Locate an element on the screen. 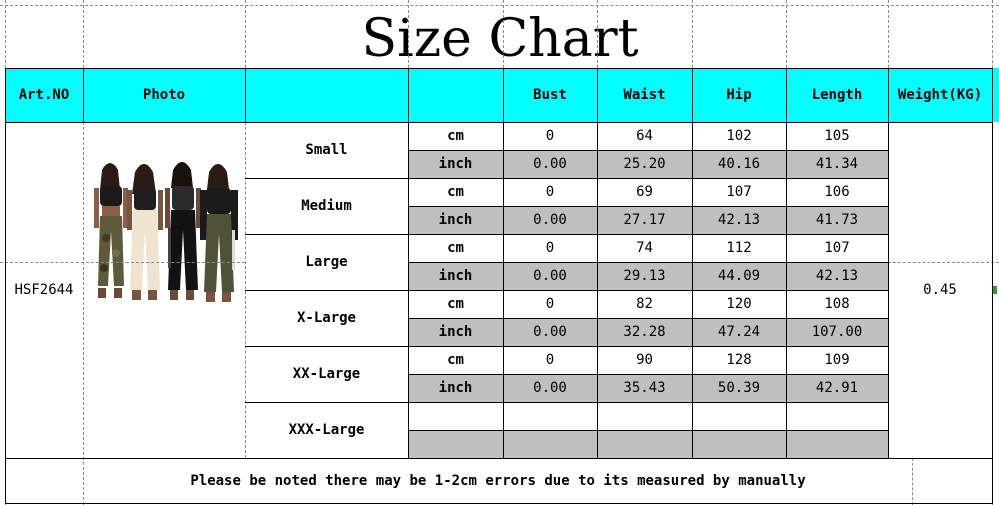 The image size is (999, 505). size-name-xx-large: XX-Large is located at coordinates (326, 374).